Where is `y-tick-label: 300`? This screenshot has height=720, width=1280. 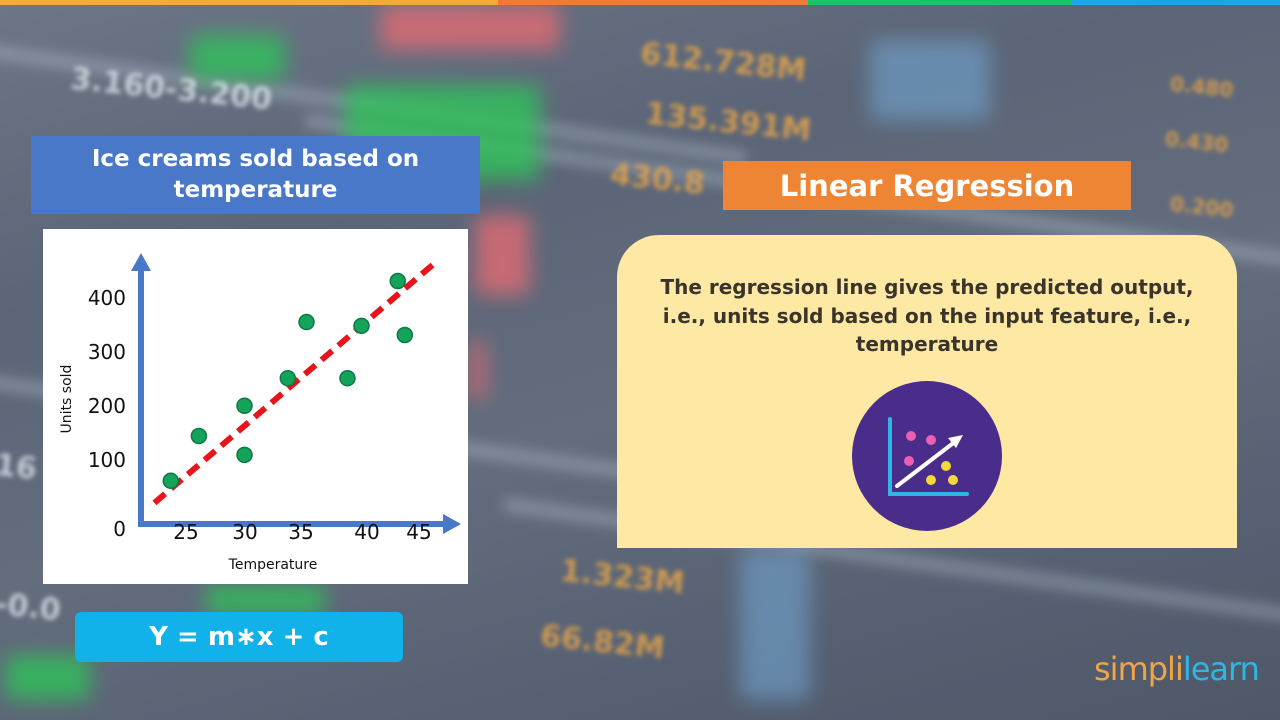
y-tick-label: 300 is located at coordinates (107, 352).